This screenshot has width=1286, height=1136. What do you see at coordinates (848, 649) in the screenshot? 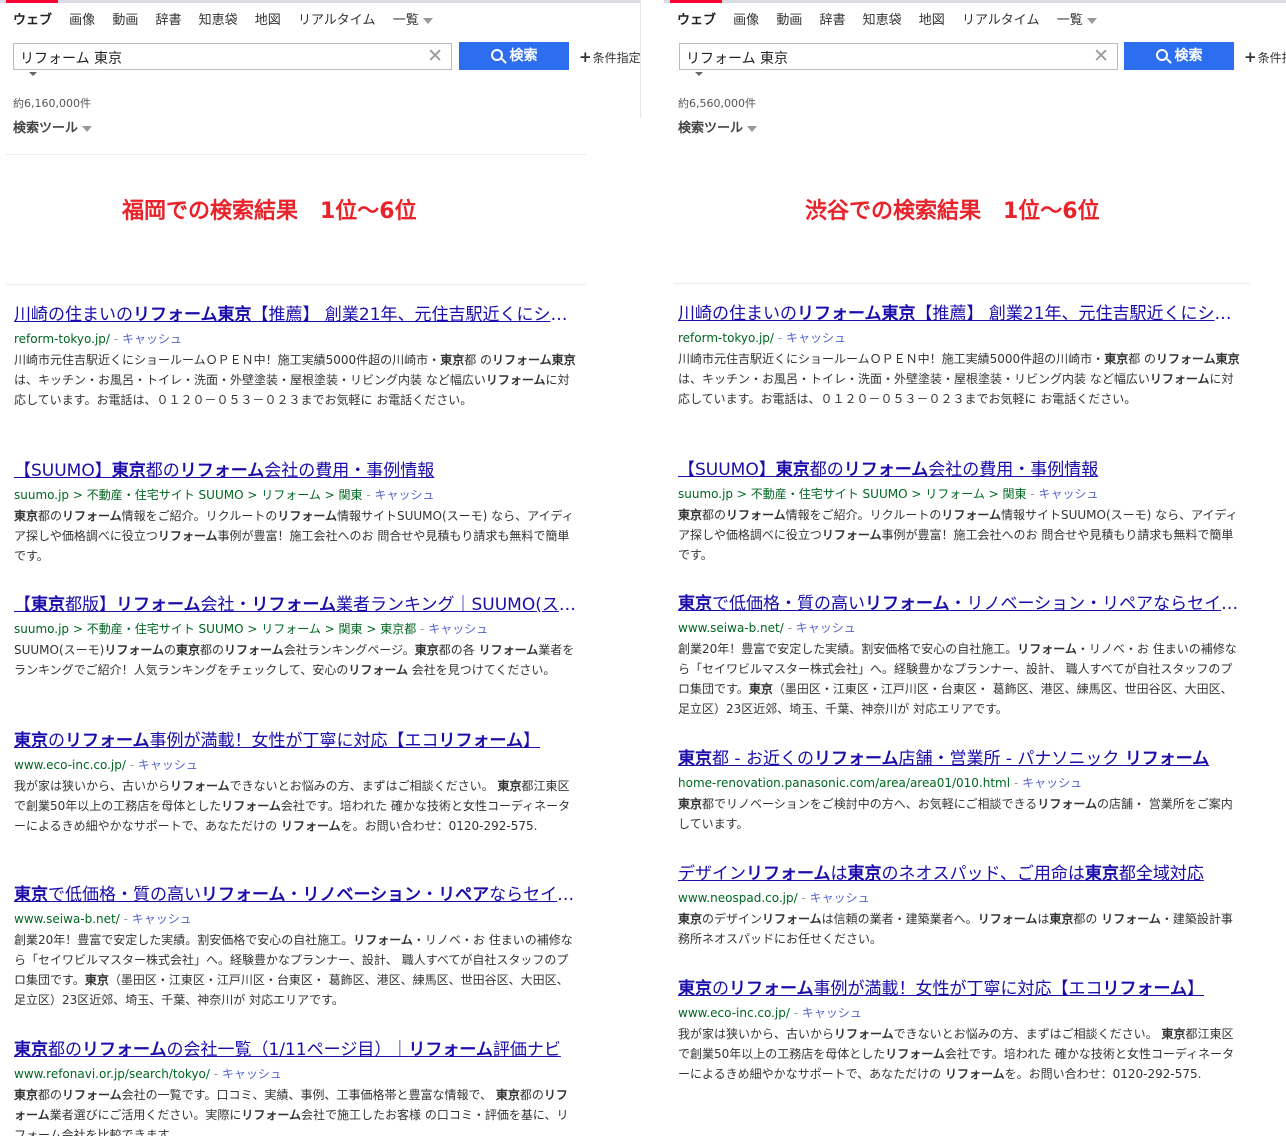
I see `result-snippet-text: 創業20年！豊富で安定した実績。割安価格で安心の自社施工。` at bounding box center [848, 649].